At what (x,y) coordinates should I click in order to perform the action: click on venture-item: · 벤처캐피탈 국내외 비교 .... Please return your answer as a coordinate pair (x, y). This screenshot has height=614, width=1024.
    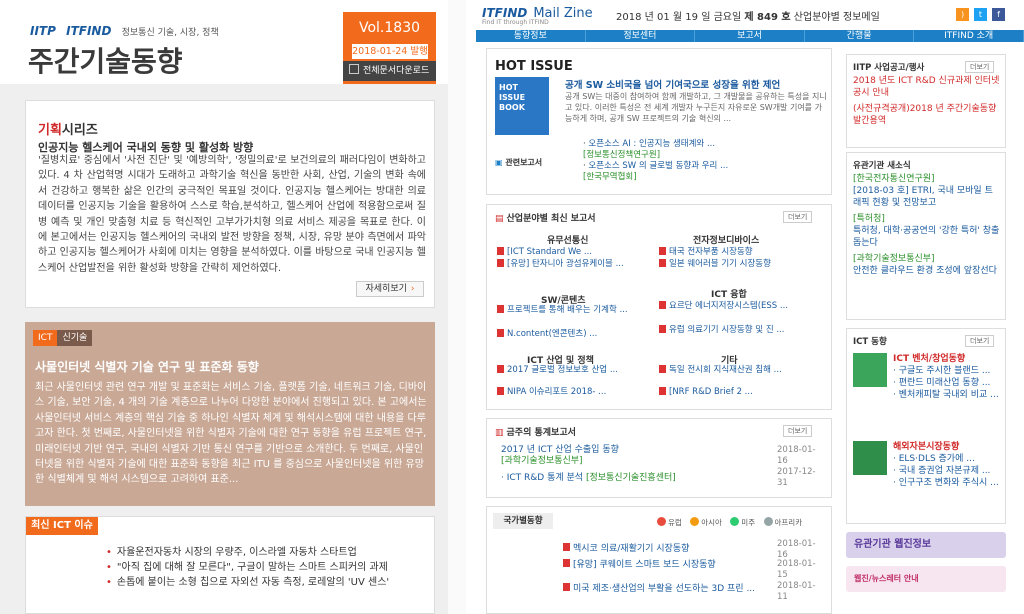
    Looking at the image, I should click on (948, 395).